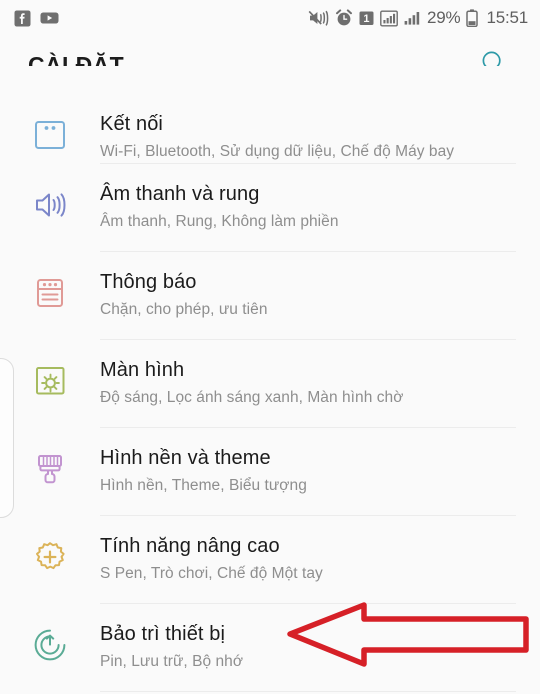 The width and height of the screenshot is (540, 694). Describe the element at coordinates (180, 194) in the screenshot. I see `settings-row-title: Âm thanh và rung` at that location.